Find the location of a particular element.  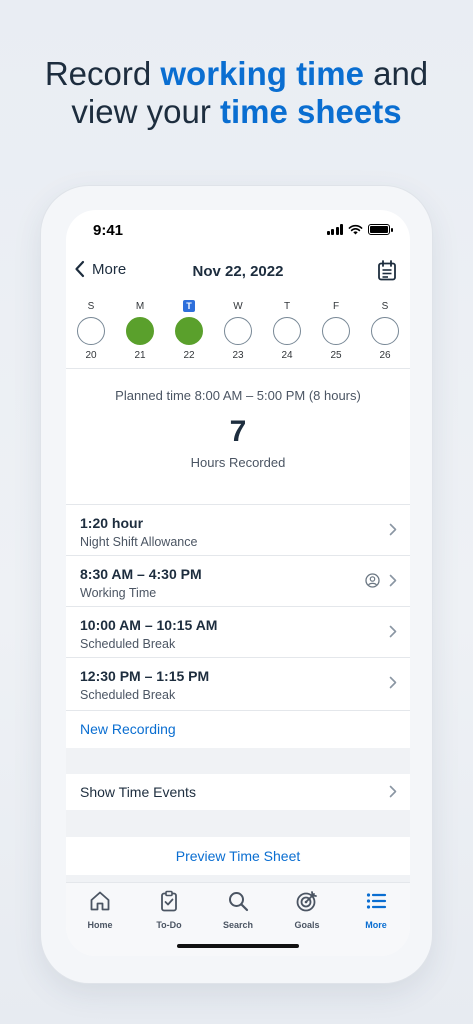

day-21: M 21 is located at coordinates (140, 328).